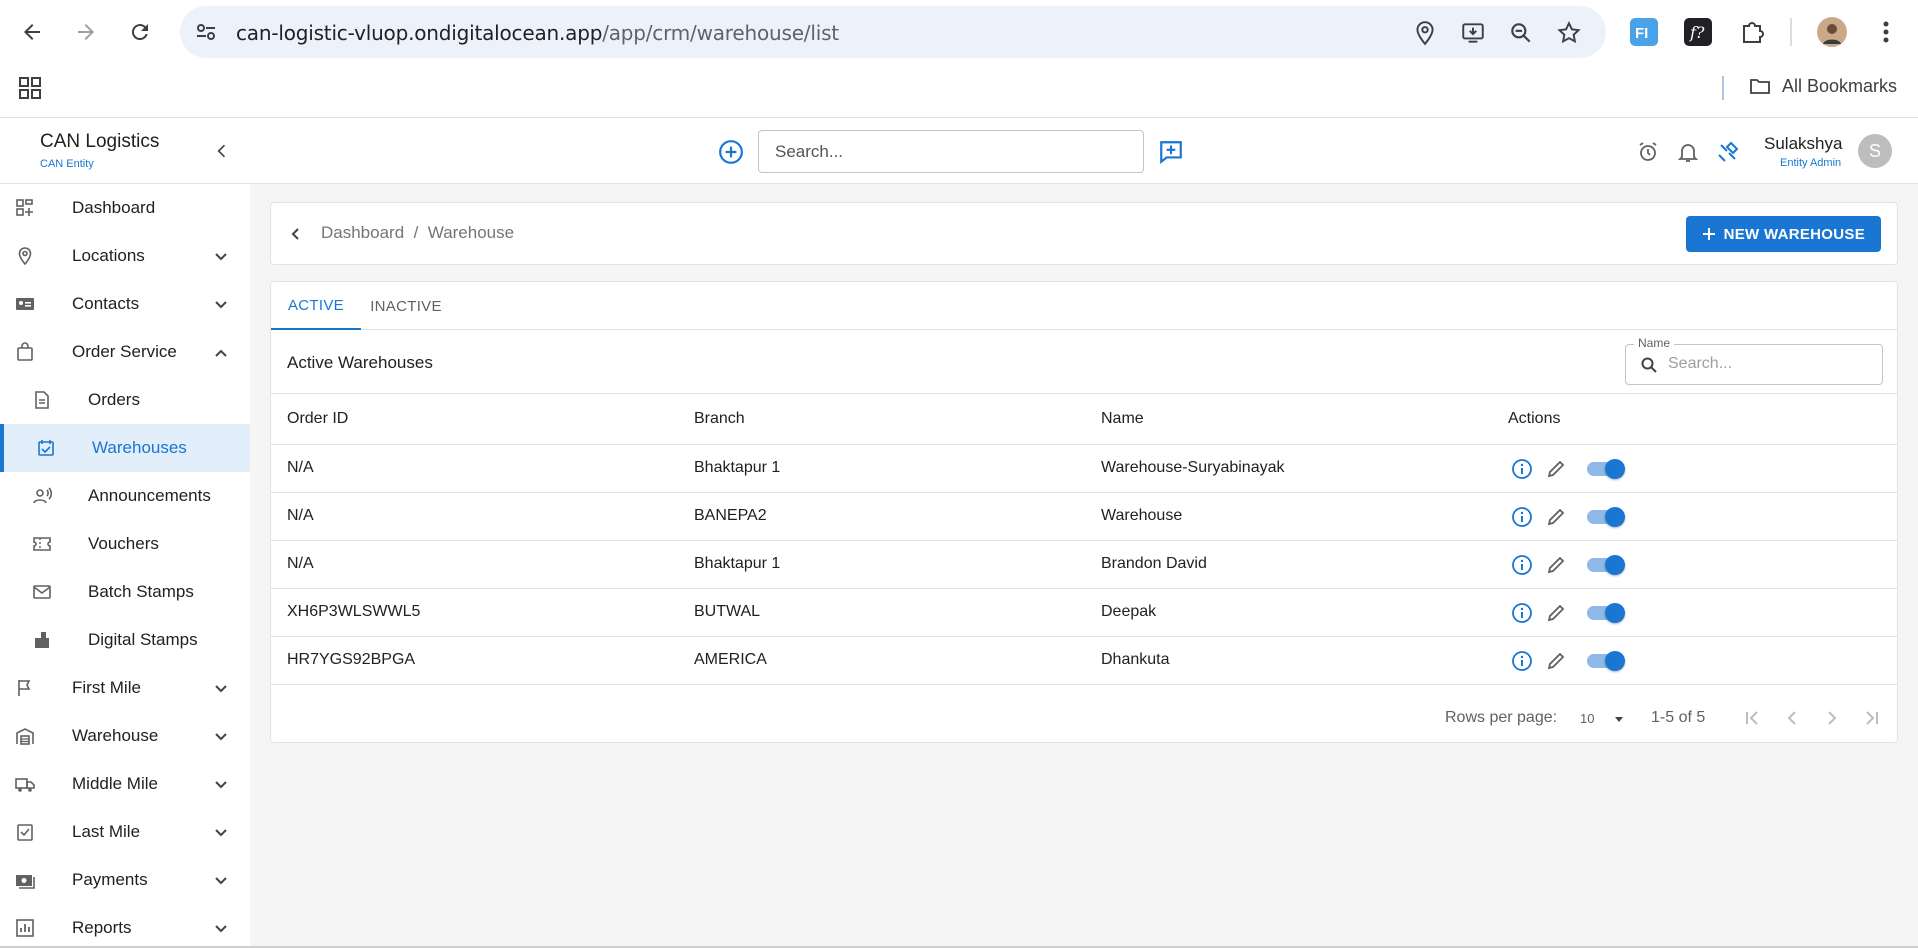 This screenshot has height=948, width=1918. Describe the element at coordinates (222, 151) in the screenshot. I see `collapse-sidebar-icon` at that location.